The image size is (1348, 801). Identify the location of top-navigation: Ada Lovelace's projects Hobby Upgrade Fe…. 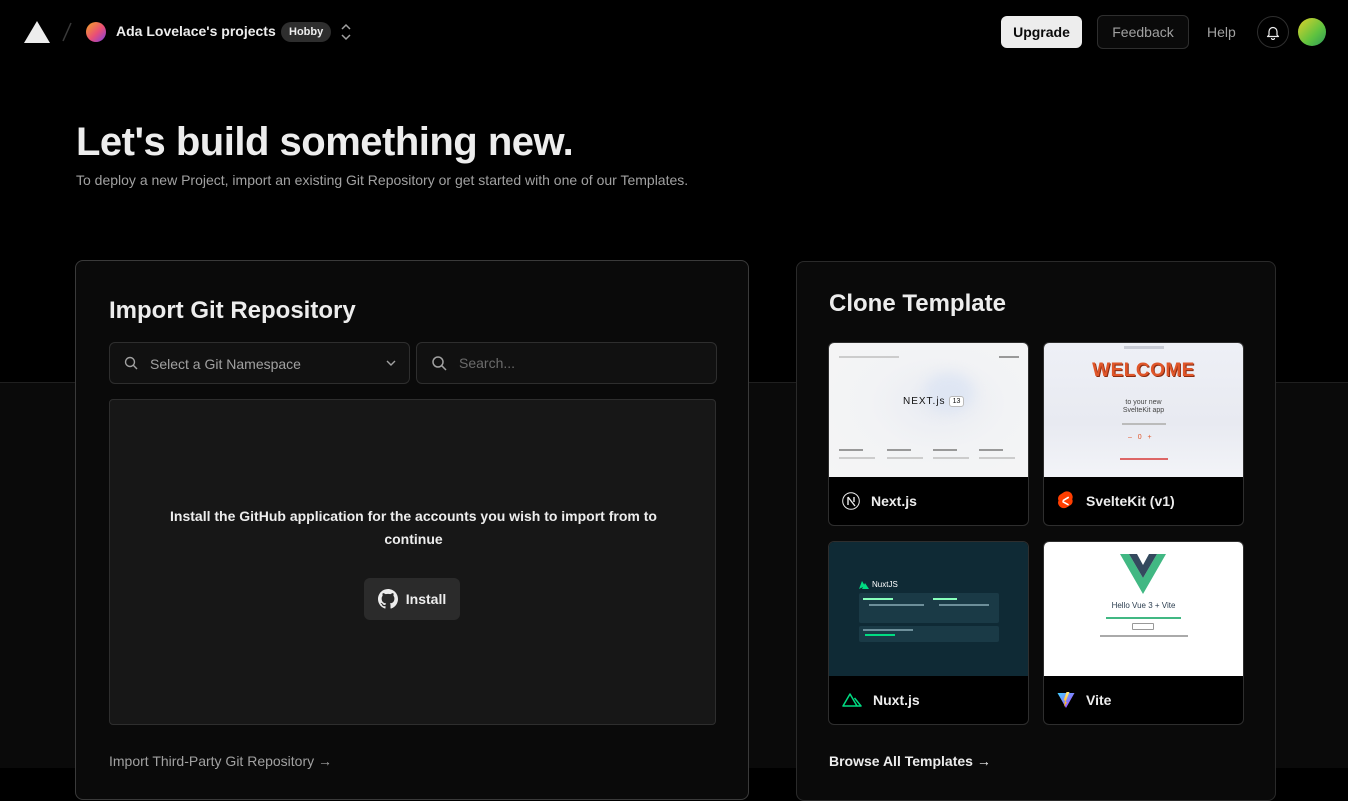
(674, 32).